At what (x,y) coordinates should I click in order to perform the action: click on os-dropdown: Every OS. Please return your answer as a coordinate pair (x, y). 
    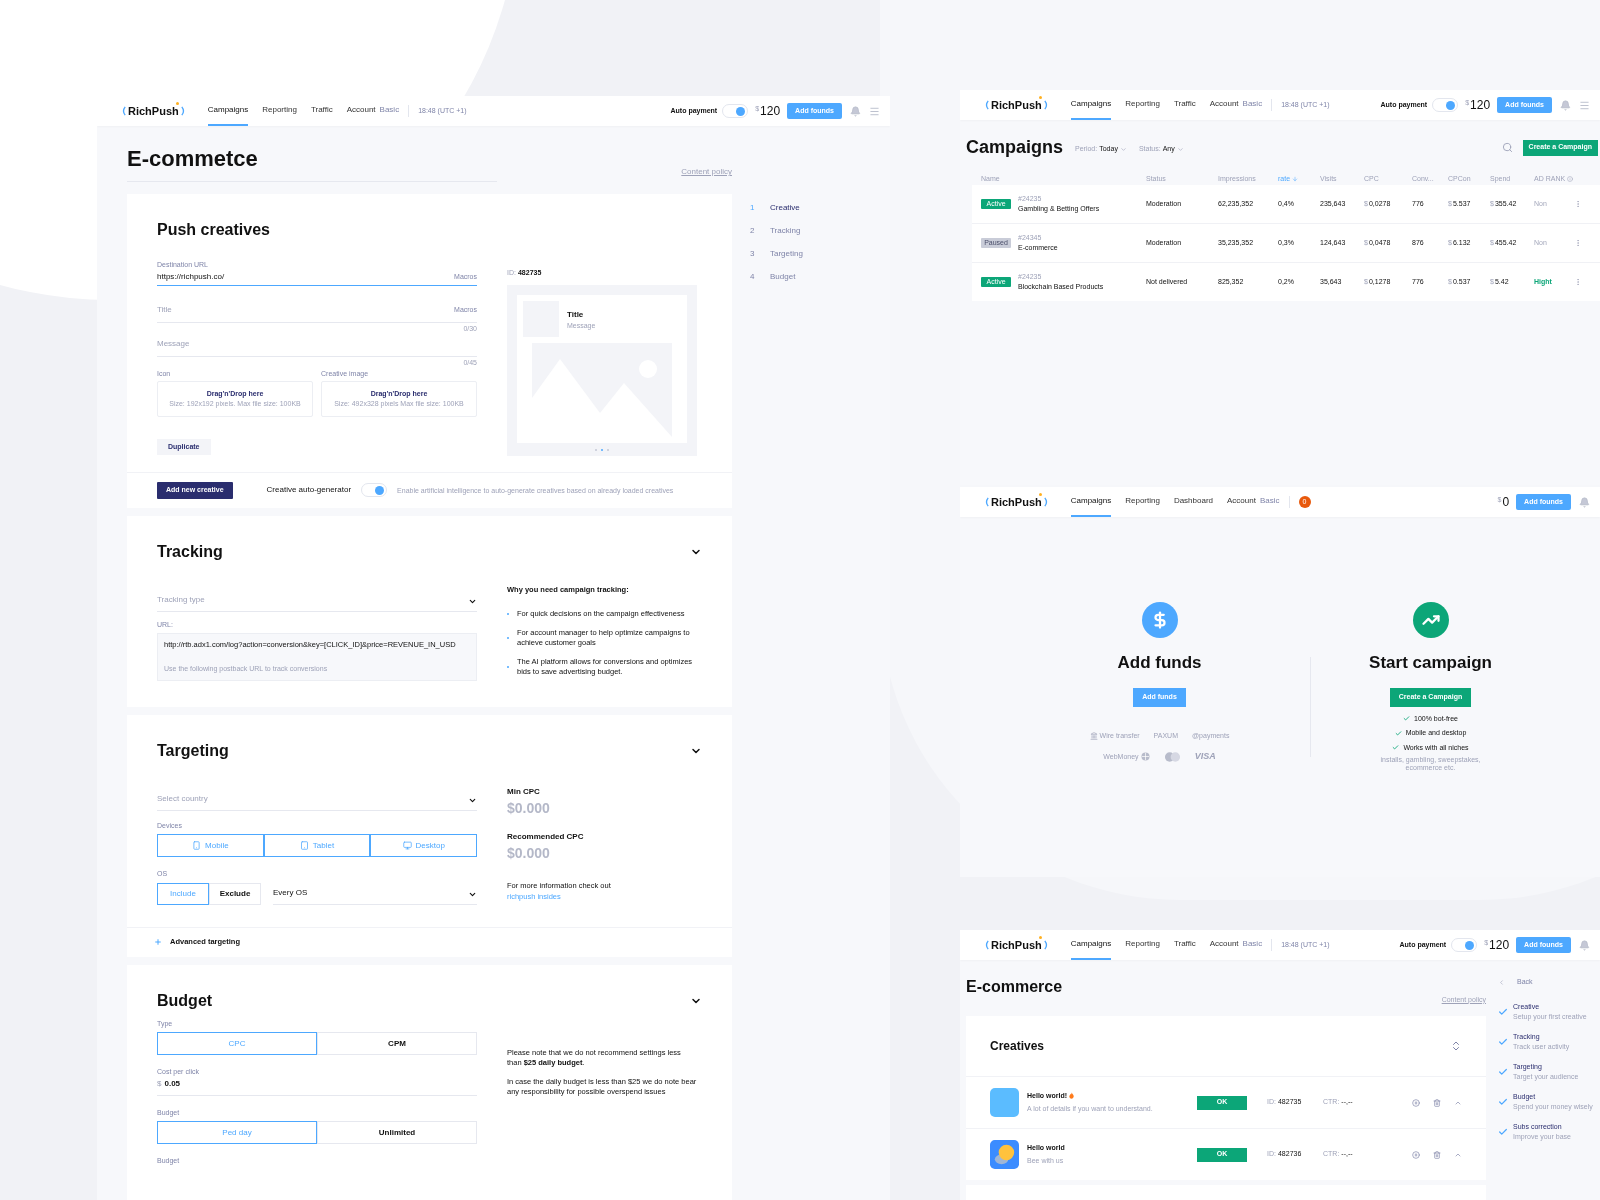
    Looking at the image, I should click on (375, 895).